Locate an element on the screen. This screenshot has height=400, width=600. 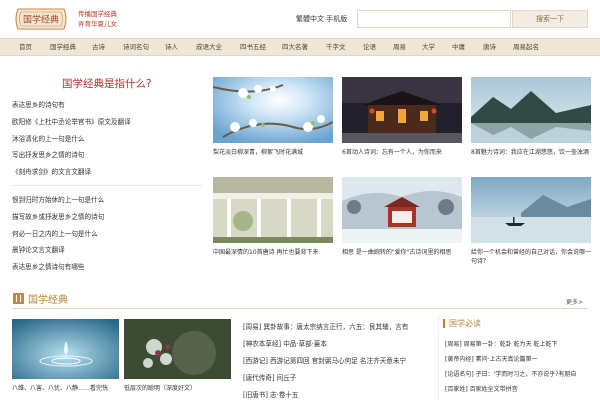
nav-item-idioms: 成语大全 is located at coordinates (209, 48).